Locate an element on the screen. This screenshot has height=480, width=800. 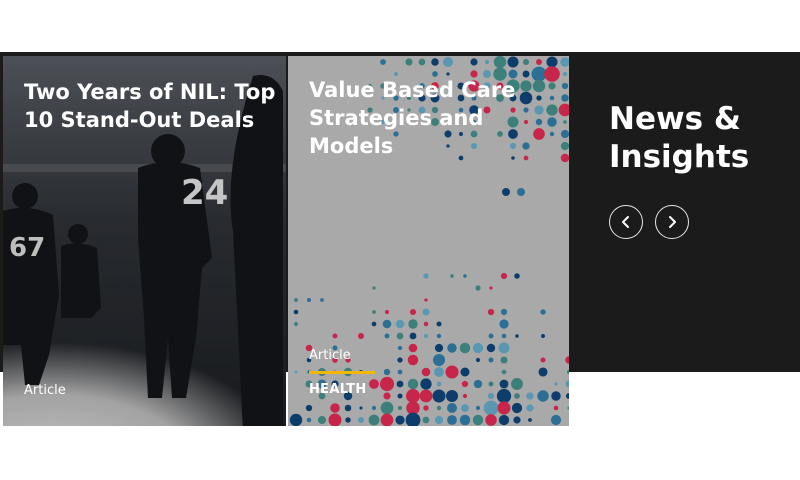
carousel-prev-button is located at coordinates (626, 222).